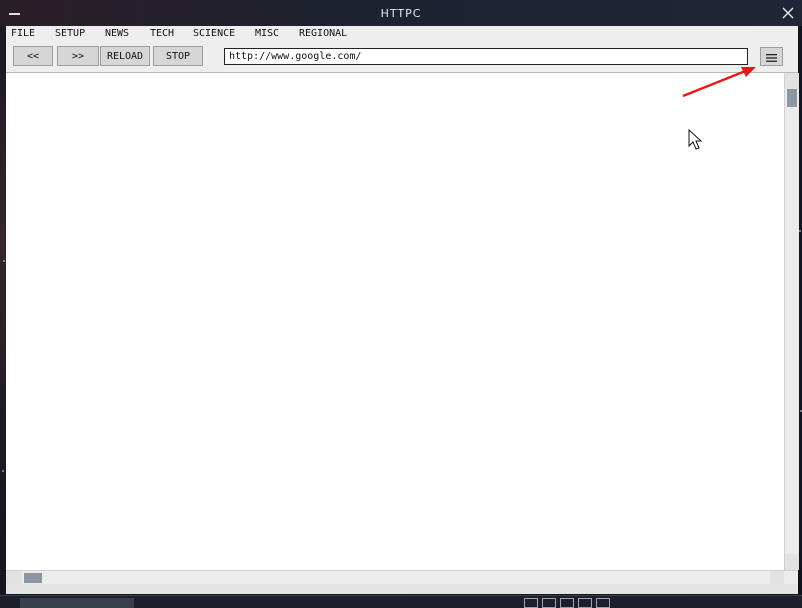 This screenshot has height=608, width=802. I want to click on menu-item-news: NEWS, so click(117, 33).